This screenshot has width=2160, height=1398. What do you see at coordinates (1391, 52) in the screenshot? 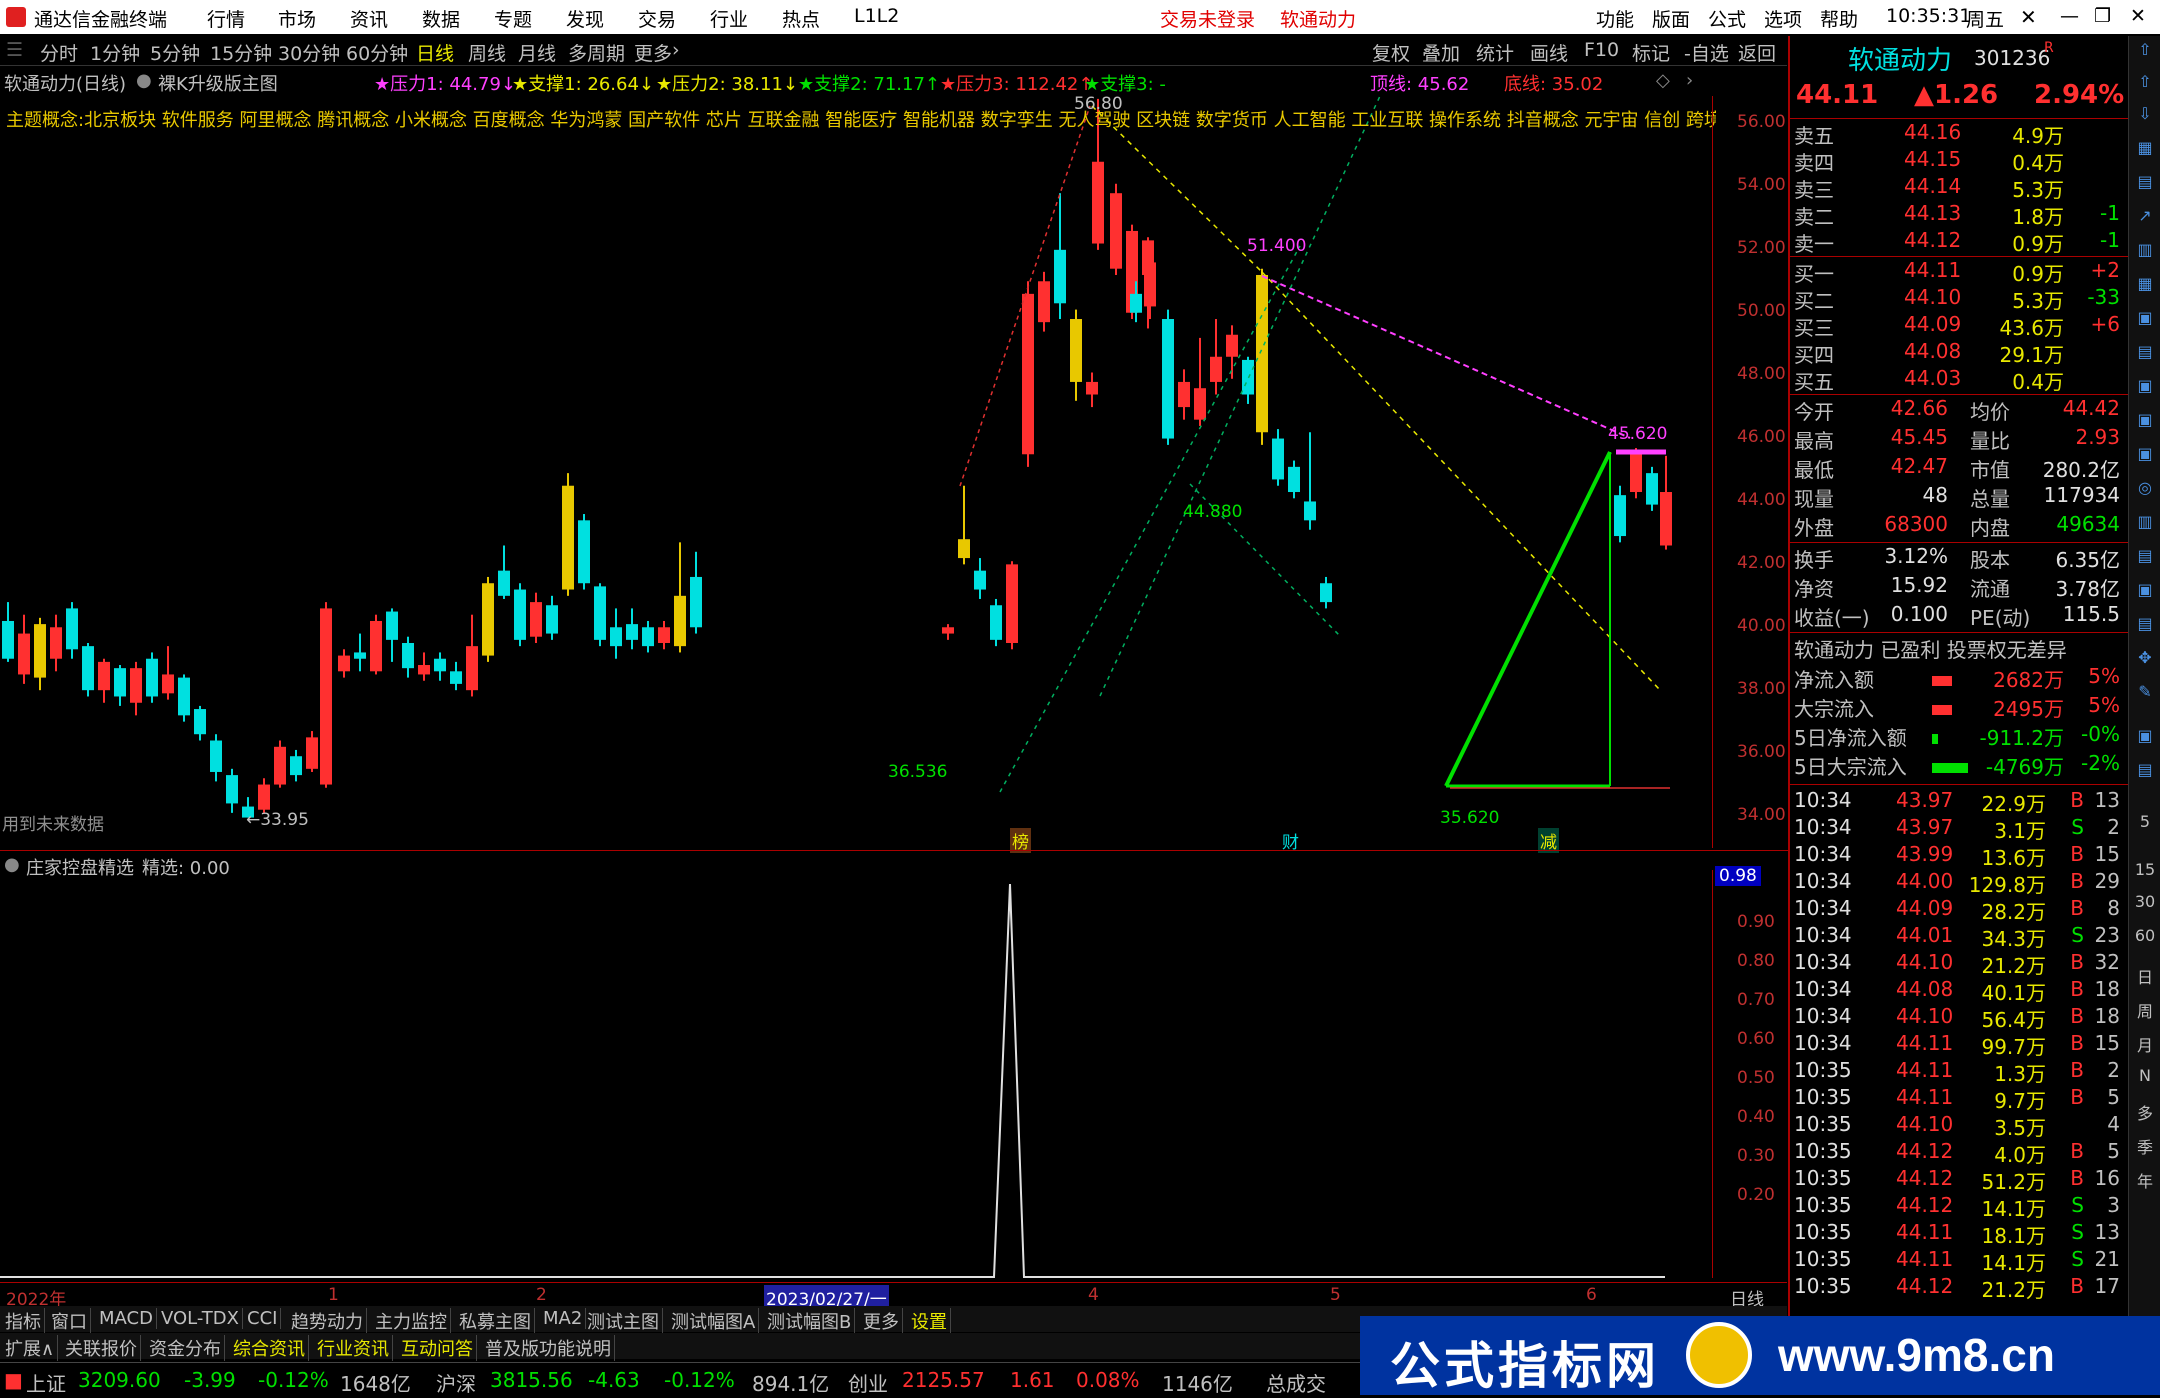
I see `tool-fuquan: 复权` at bounding box center [1391, 52].